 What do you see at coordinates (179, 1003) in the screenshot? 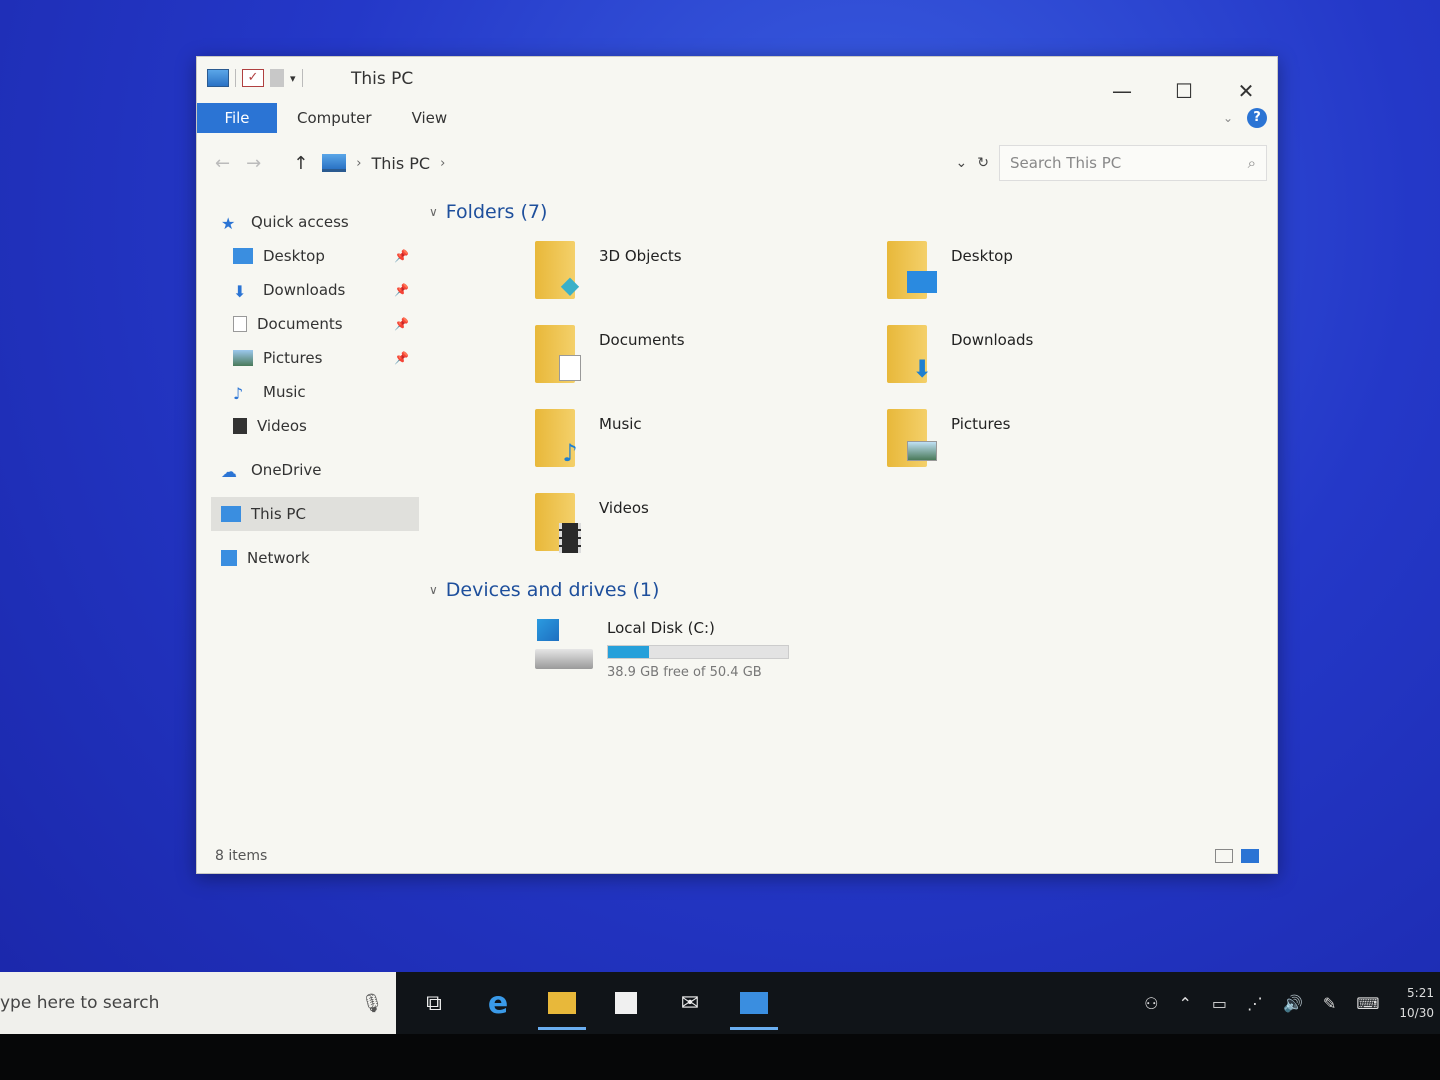
I see `taskbar-search-input: ype here to search` at bounding box center [179, 1003].